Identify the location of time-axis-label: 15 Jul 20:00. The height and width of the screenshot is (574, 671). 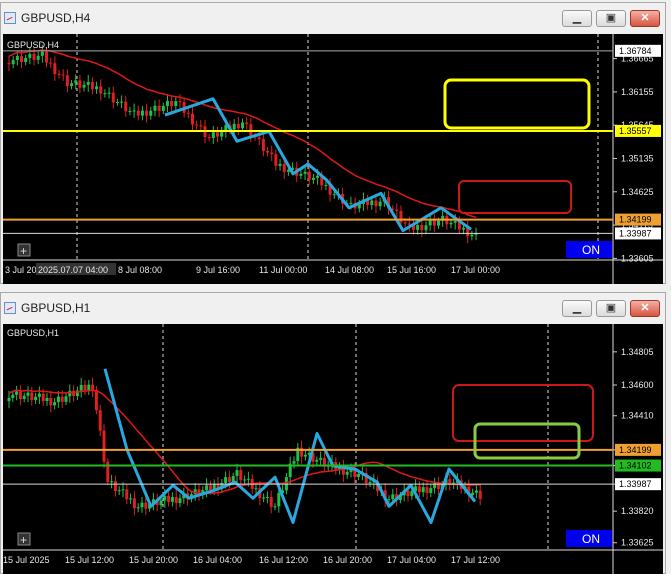
(153, 560).